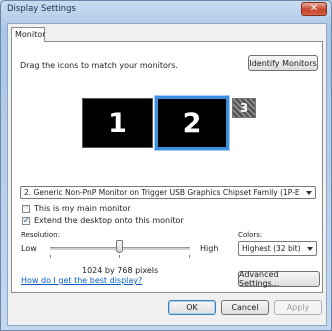  What do you see at coordinates (120, 270) in the screenshot?
I see `resolution-value: 1024 by 768 pixels` at bounding box center [120, 270].